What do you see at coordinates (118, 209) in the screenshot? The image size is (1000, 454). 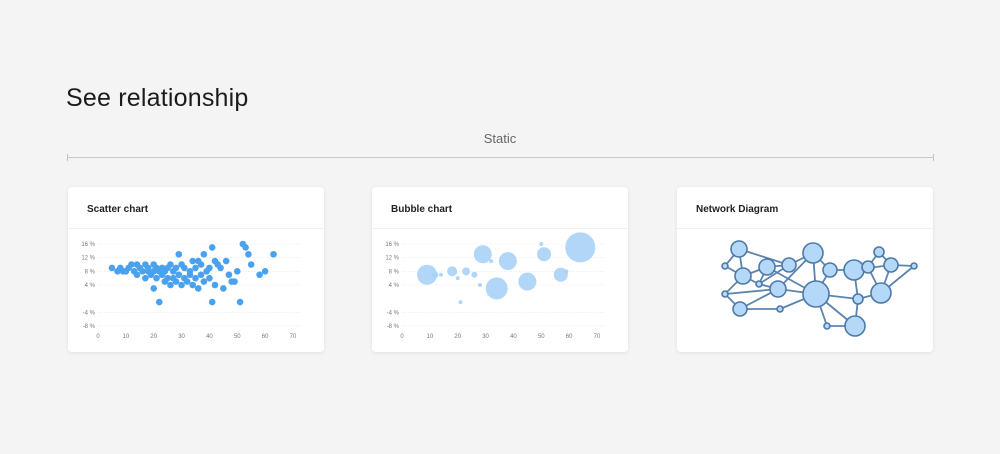 I see `card-title-scatter: Scatter chart` at bounding box center [118, 209].